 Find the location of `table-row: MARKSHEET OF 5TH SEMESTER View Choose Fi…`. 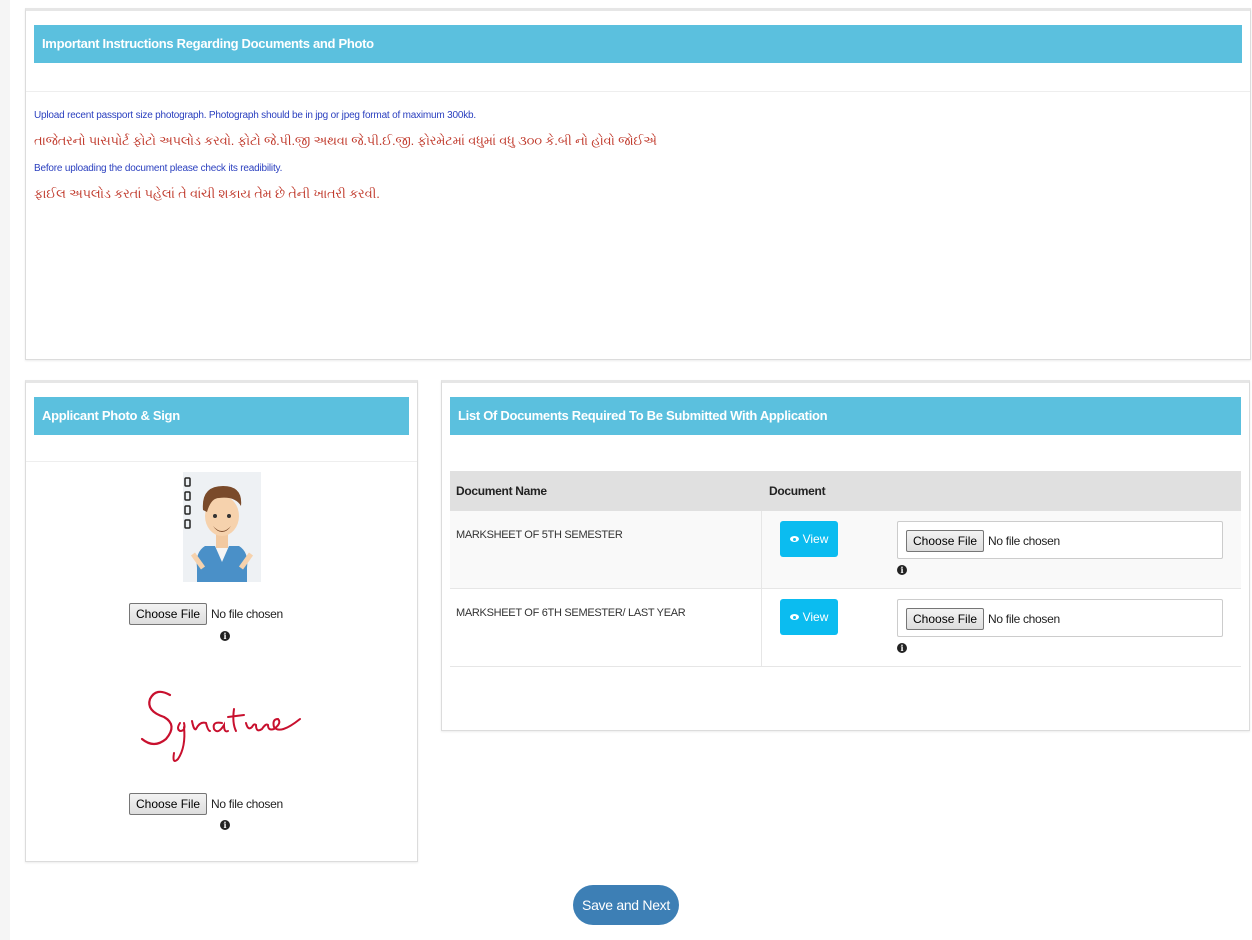

table-row: MARKSHEET OF 5TH SEMESTER View Choose Fi… is located at coordinates (845, 550).